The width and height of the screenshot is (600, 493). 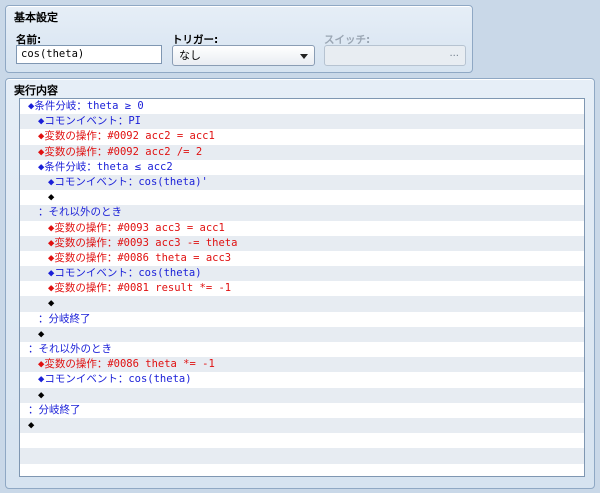 What do you see at coordinates (36, 17) in the screenshot?
I see `basic-settings-title: 基本設定` at bounding box center [36, 17].